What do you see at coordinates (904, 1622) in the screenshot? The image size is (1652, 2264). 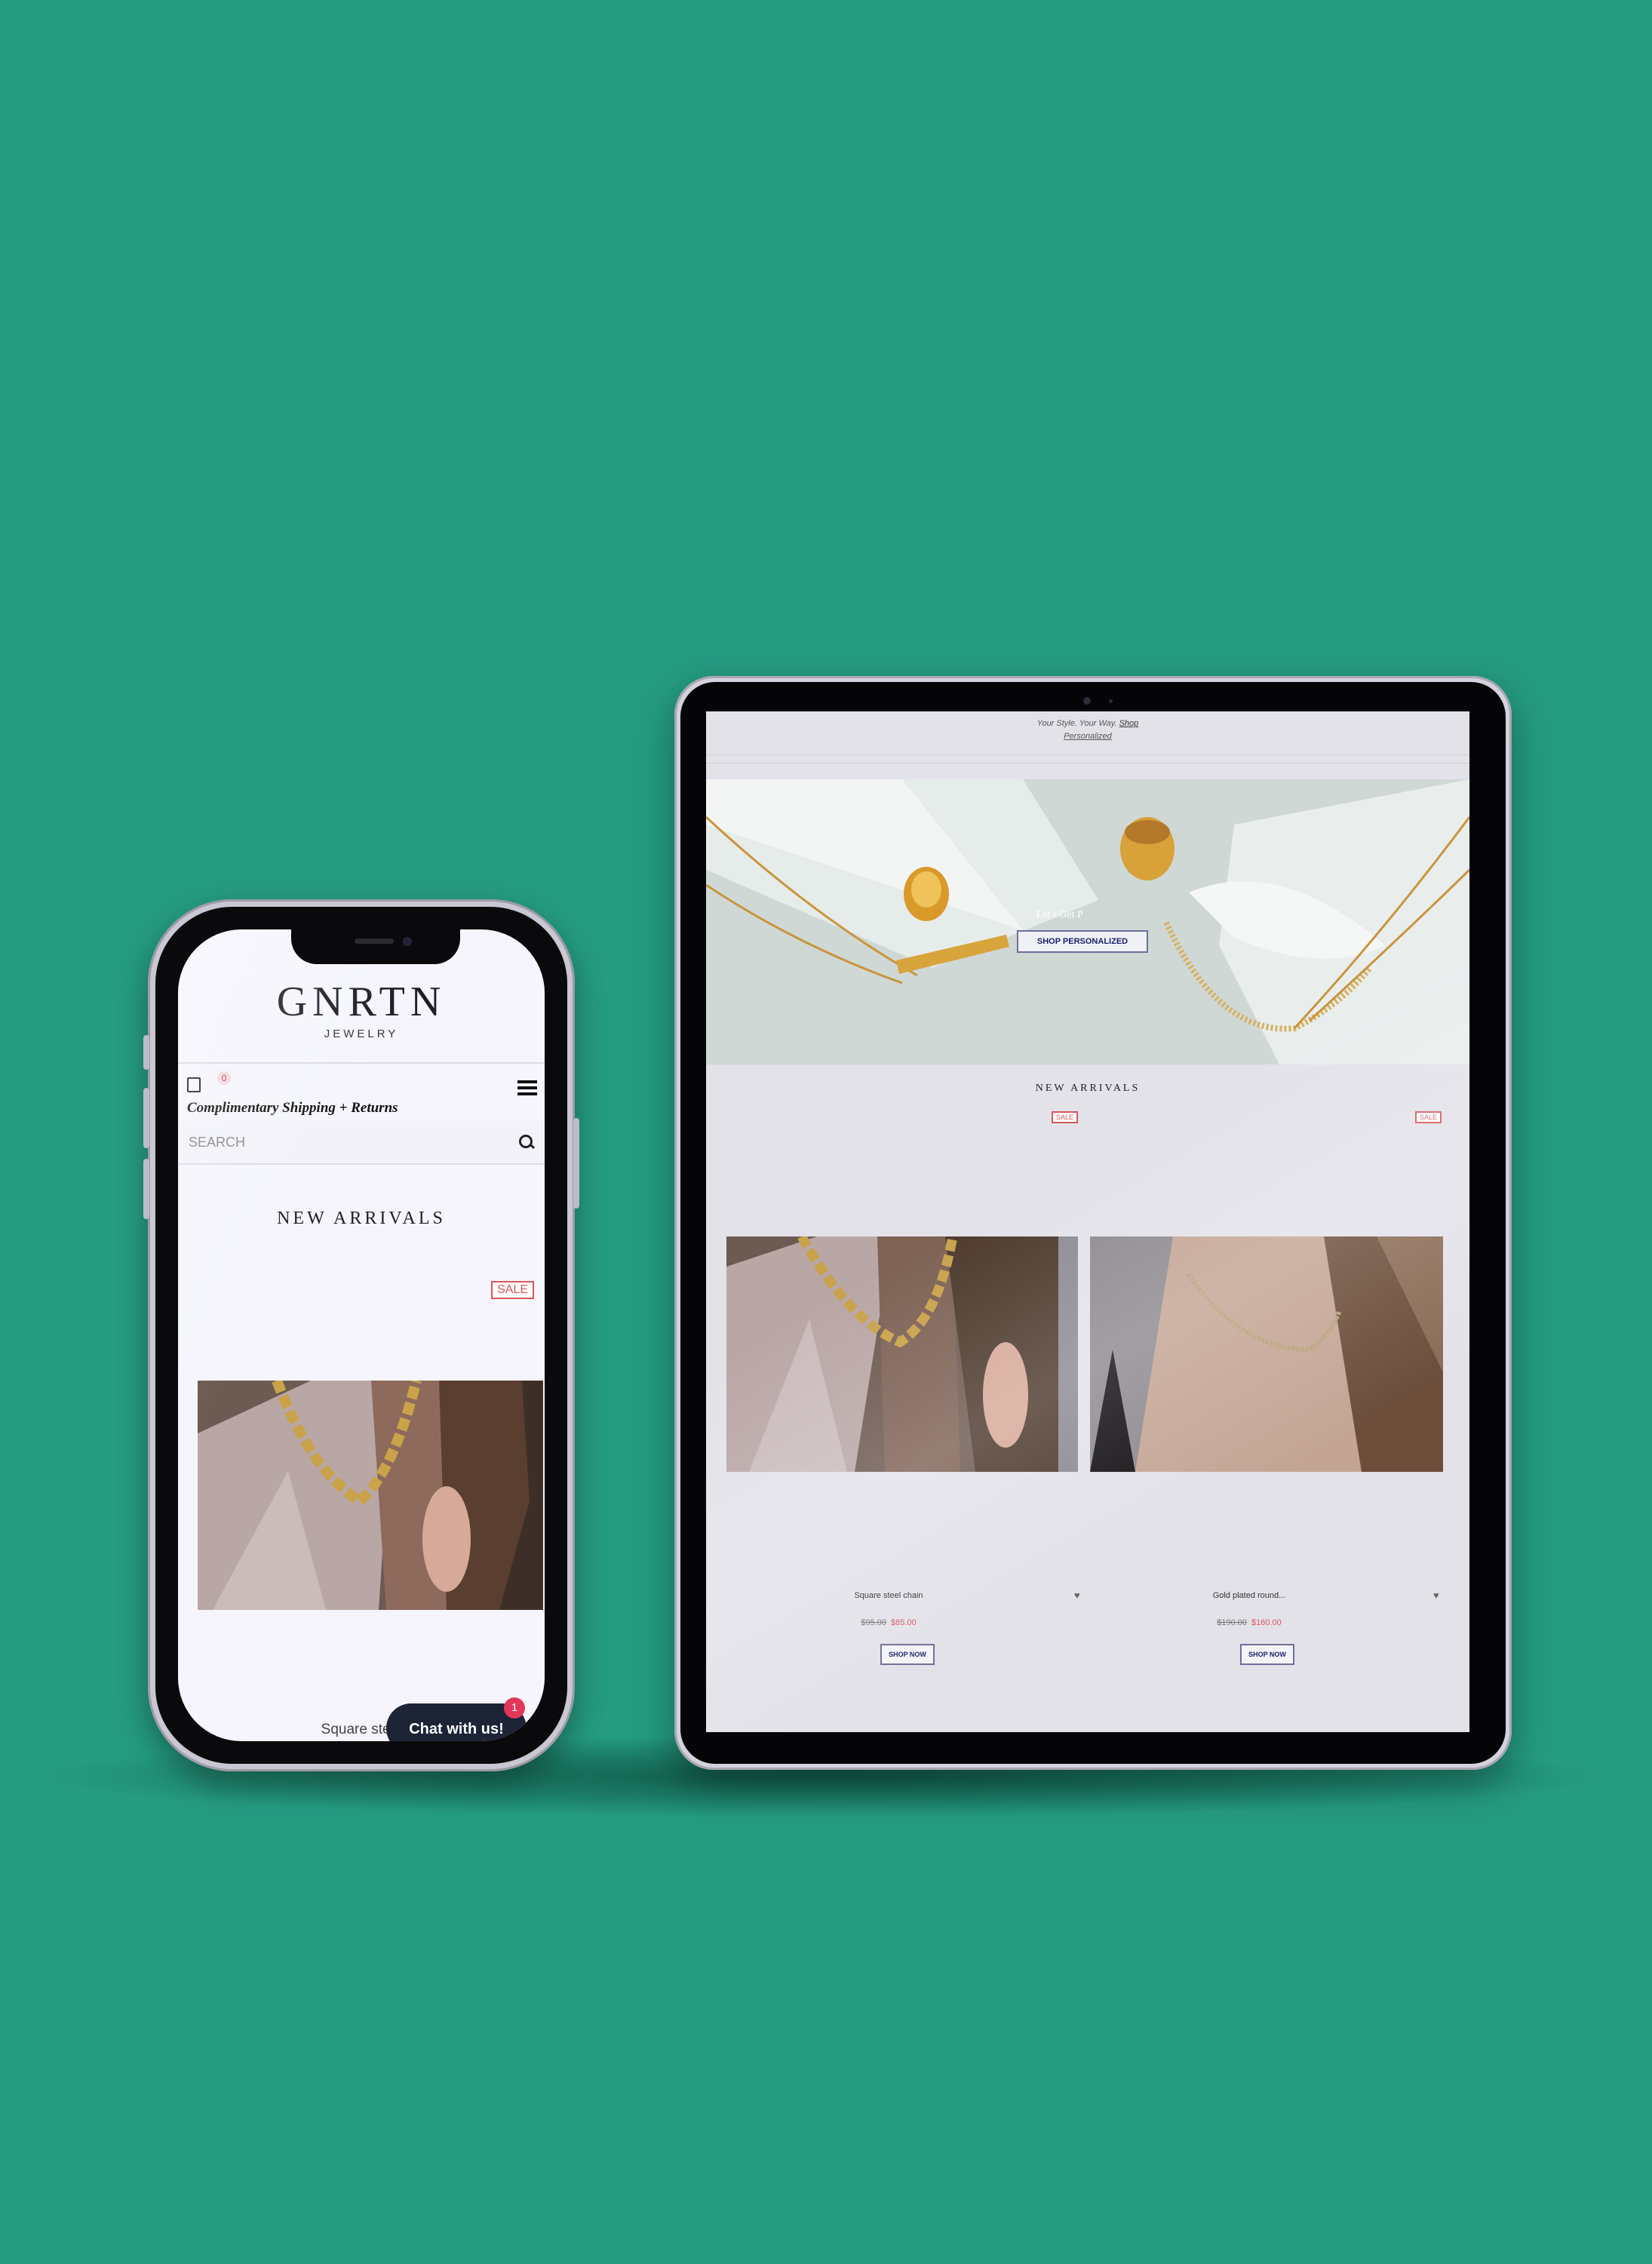 I see `sale-price: $85.00` at bounding box center [904, 1622].